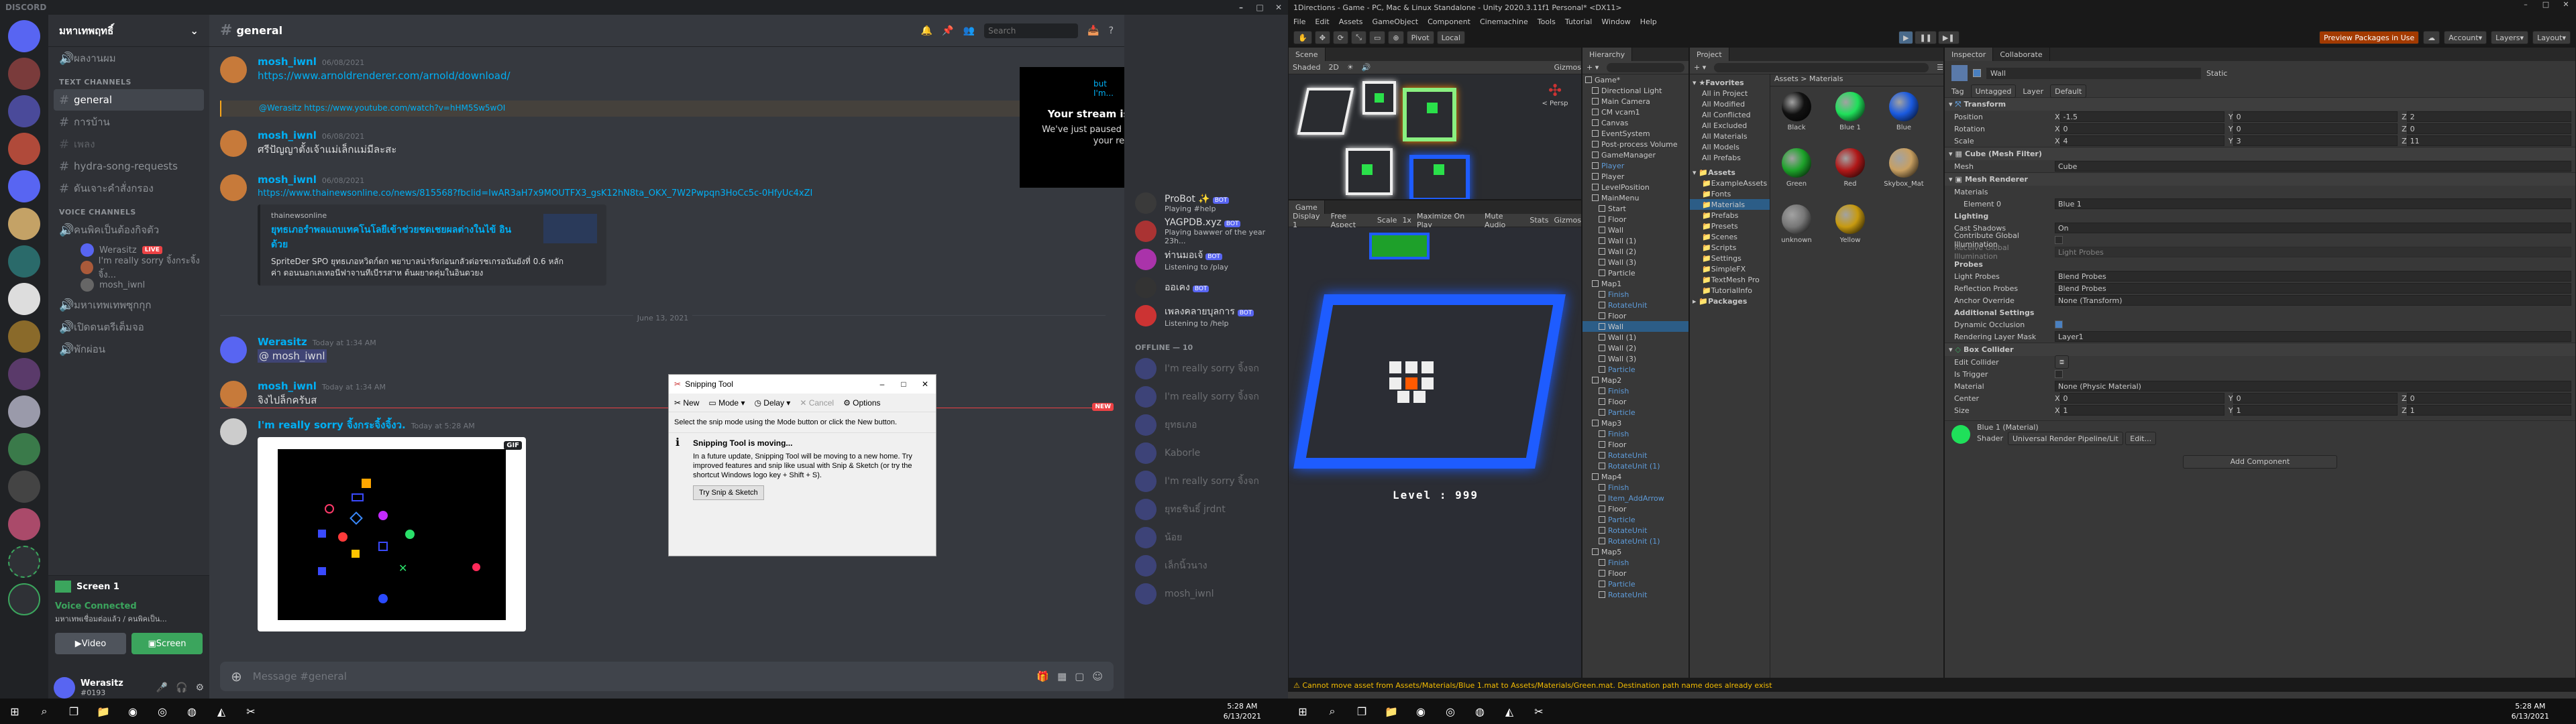 The height and width of the screenshot is (724, 2576). I want to click on hierarchy-item: Particle, so click(1635, 412).